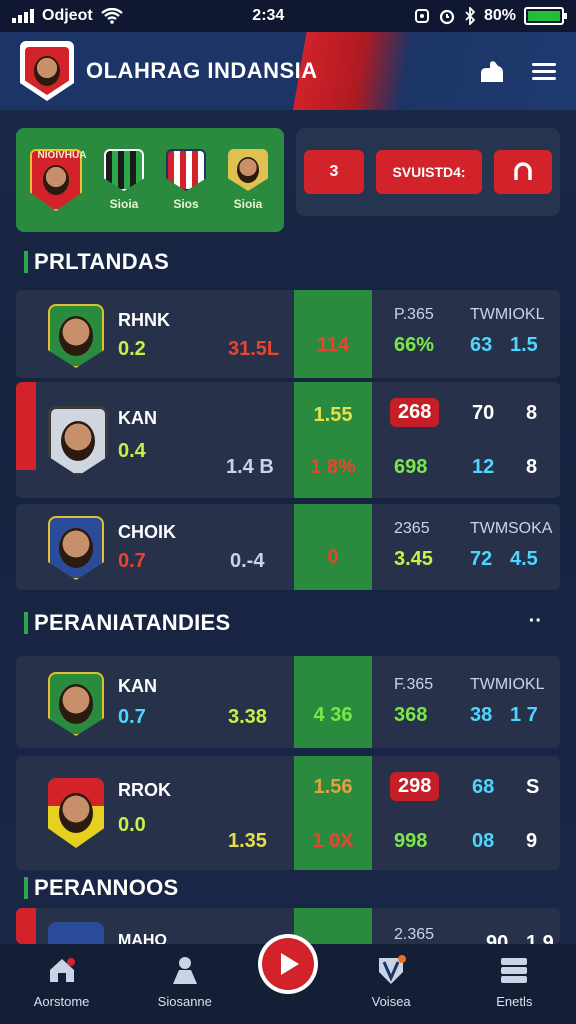 Image resolution: width=576 pixels, height=1024 pixels. Describe the element at coordinates (393, 969) in the screenshot. I see `shield-icon` at that location.